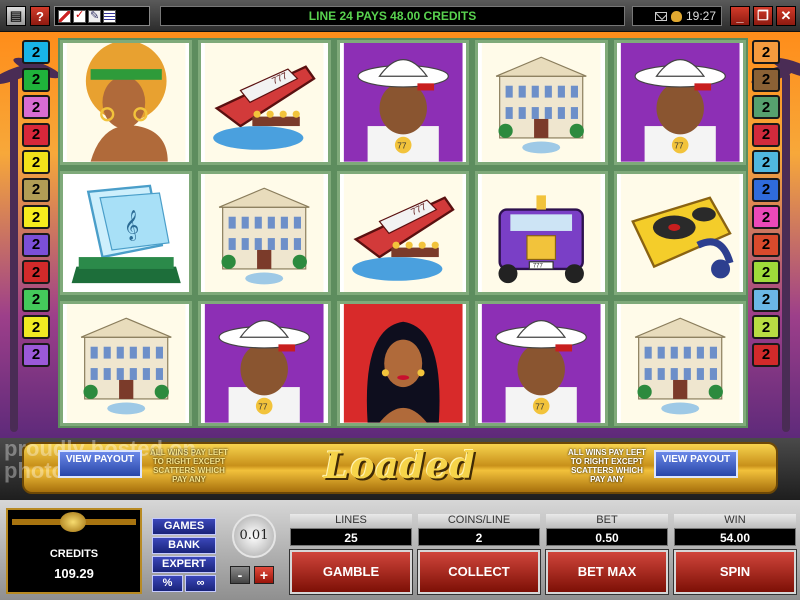 The height and width of the screenshot is (600, 800). What do you see at coordinates (766, 299) in the screenshot?
I see `payline-right-10: 2` at bounding box center [766, 299].